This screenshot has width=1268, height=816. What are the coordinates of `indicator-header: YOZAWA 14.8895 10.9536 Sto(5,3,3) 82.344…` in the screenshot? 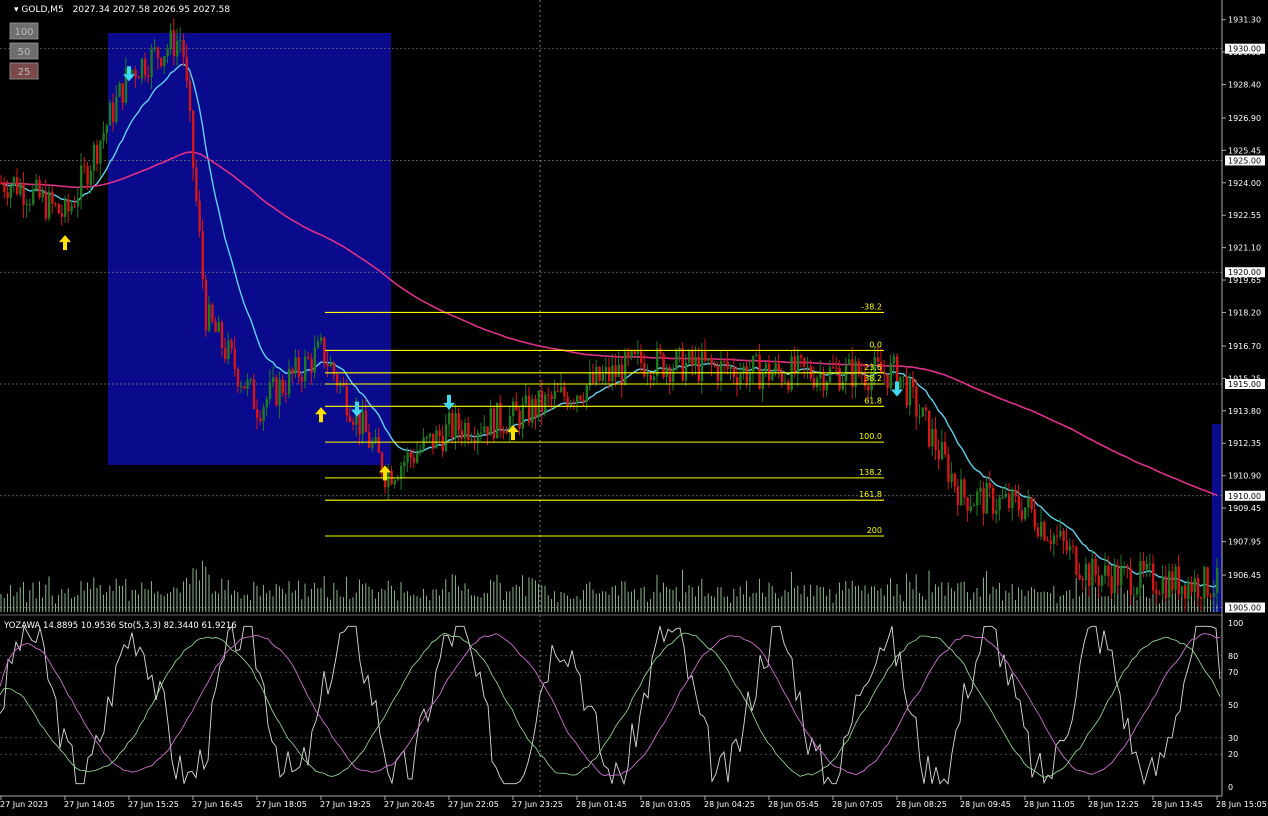 It's located at (120, 626).